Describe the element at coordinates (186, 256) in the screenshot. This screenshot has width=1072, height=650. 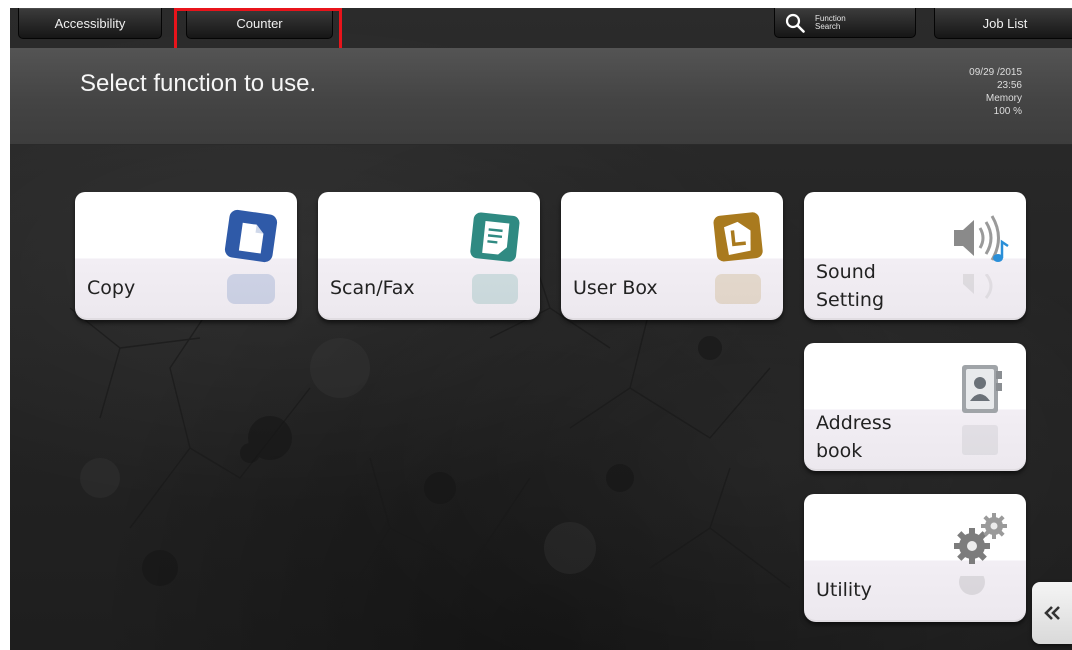
I see `copy-tile: Copy` at that location.